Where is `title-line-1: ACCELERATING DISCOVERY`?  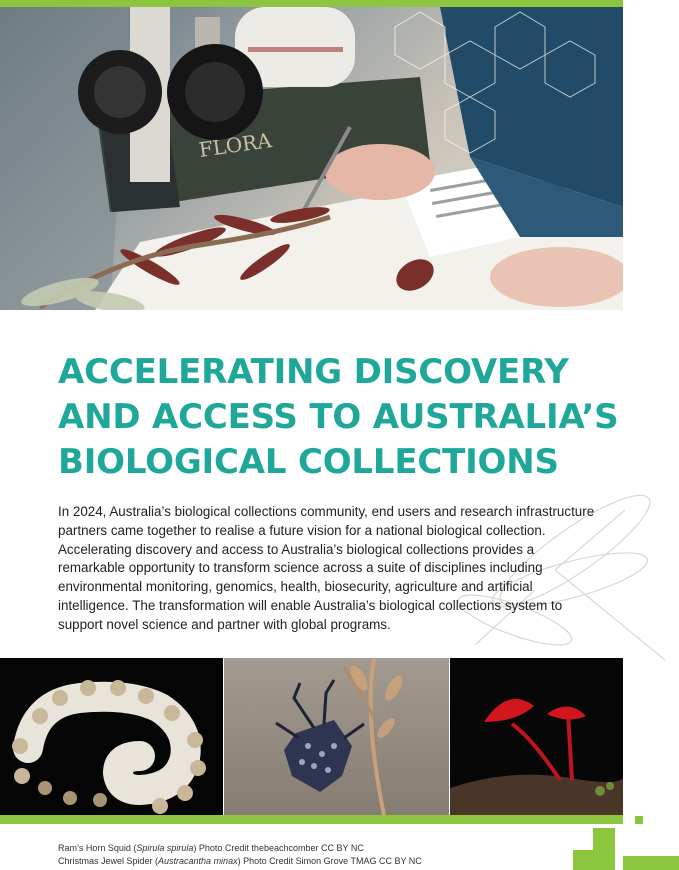 title-line-1: ACCELERATING DISCOVERY is located at coordinates (313, 372).